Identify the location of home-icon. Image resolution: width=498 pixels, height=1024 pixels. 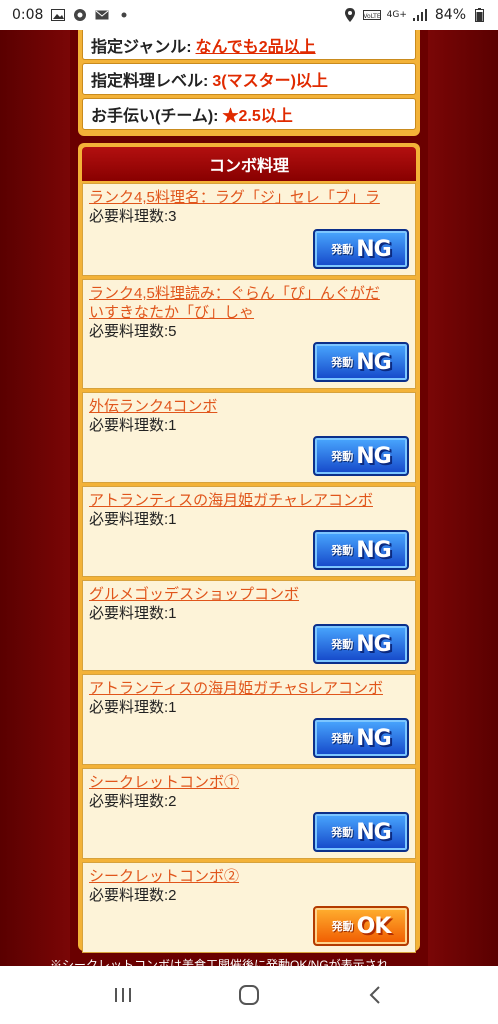
(249, 995).